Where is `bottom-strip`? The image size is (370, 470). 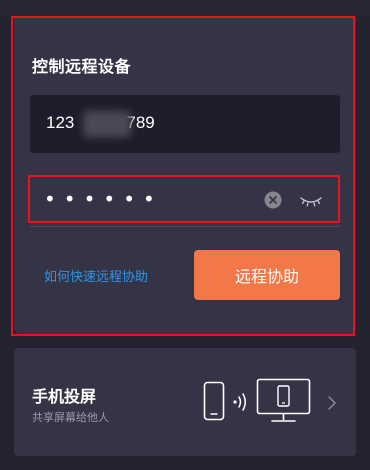
bottom-strip is located at coordinates (185, 466).